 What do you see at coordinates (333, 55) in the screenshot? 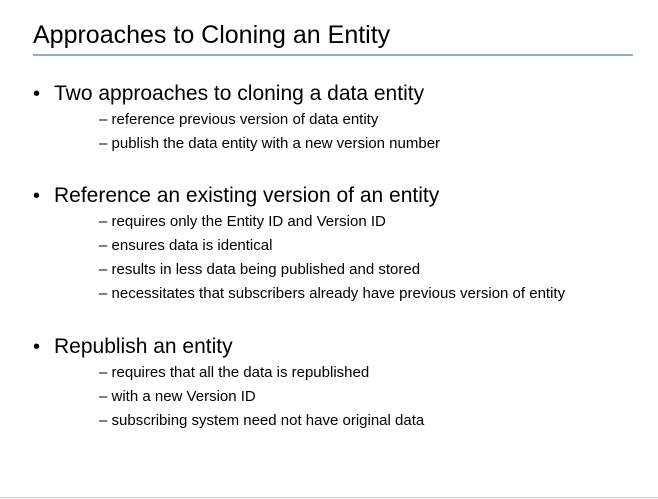
I see `title-underline` at bounding box center [333, 55].